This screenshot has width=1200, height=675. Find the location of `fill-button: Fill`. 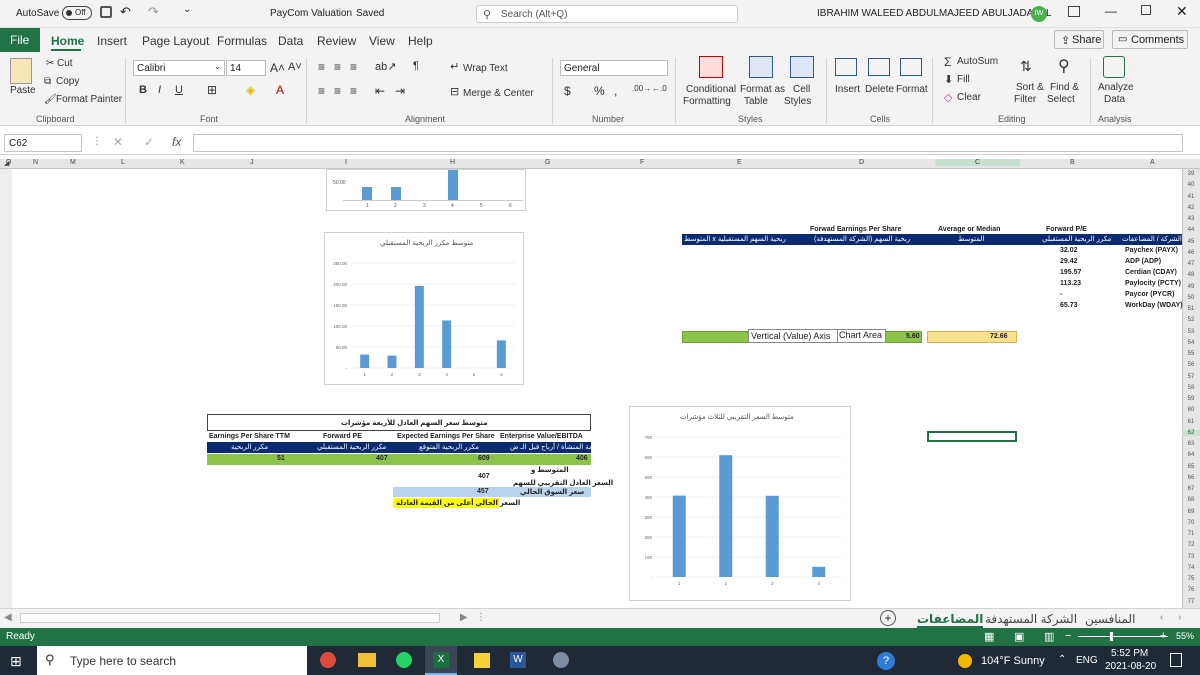

fill-button: Fill is located at coordinates (963, 79).